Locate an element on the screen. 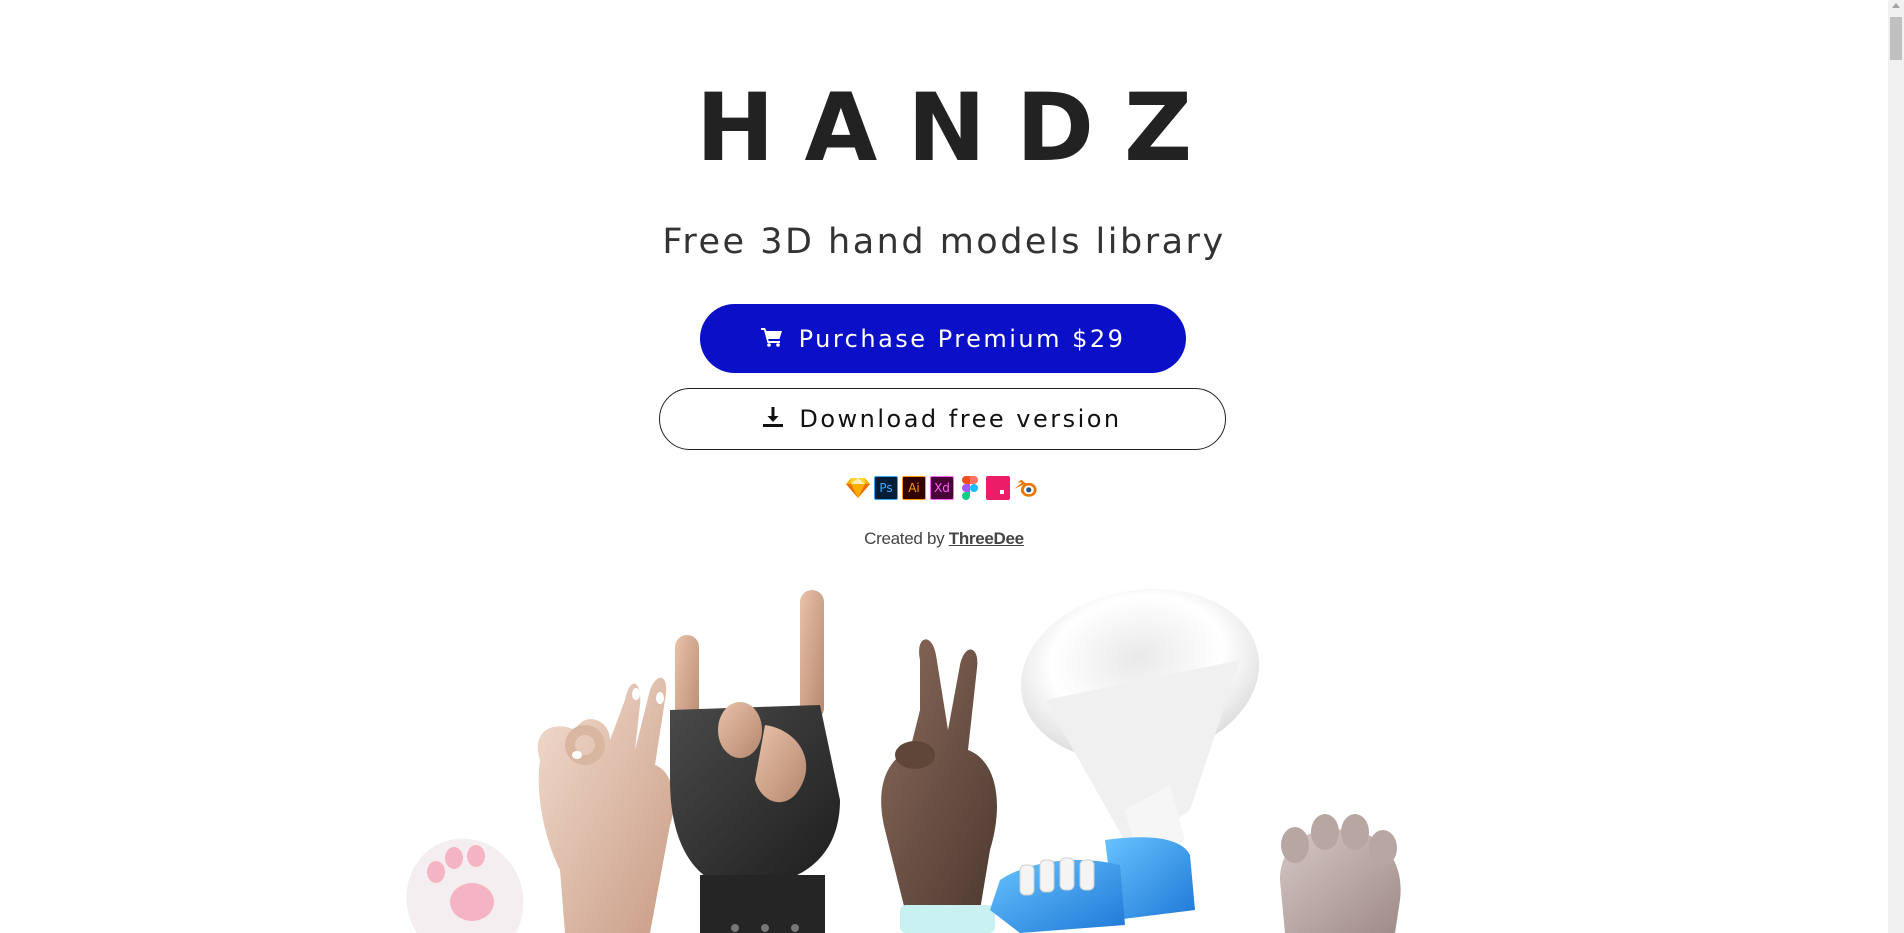 This screenshot has width=1904, height=933. scrollbar-thumb is located at coordinates (1896, 38).